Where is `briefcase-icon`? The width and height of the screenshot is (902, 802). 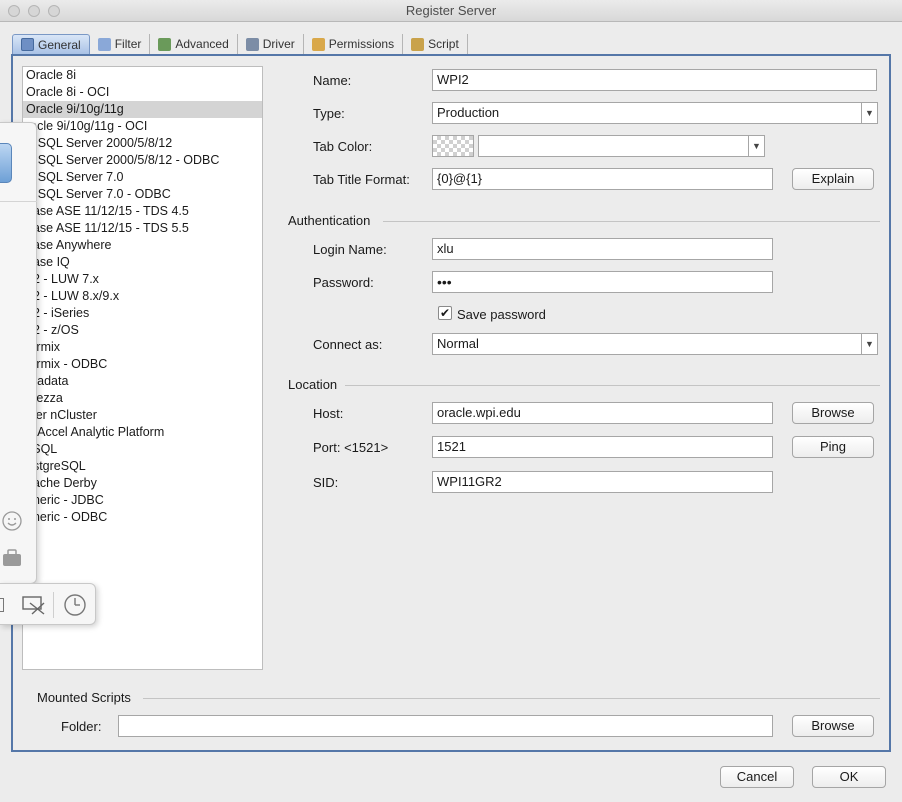
briefcase-icon is located at coordinates (12, 558).